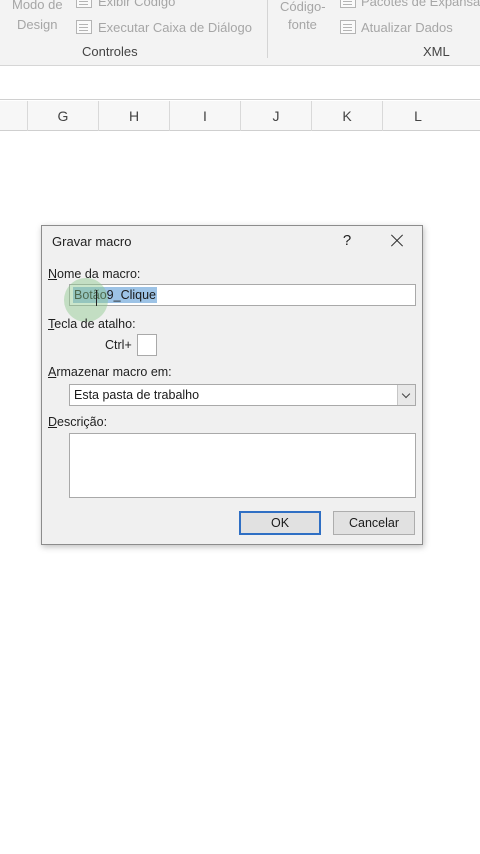 The height and width of the screenshot is (854, 480). What do you see at coordinates (110, 372) in the screenshot?
I see `store-macro-label: Armazenar macro em:` at bounding box center [110, 372].